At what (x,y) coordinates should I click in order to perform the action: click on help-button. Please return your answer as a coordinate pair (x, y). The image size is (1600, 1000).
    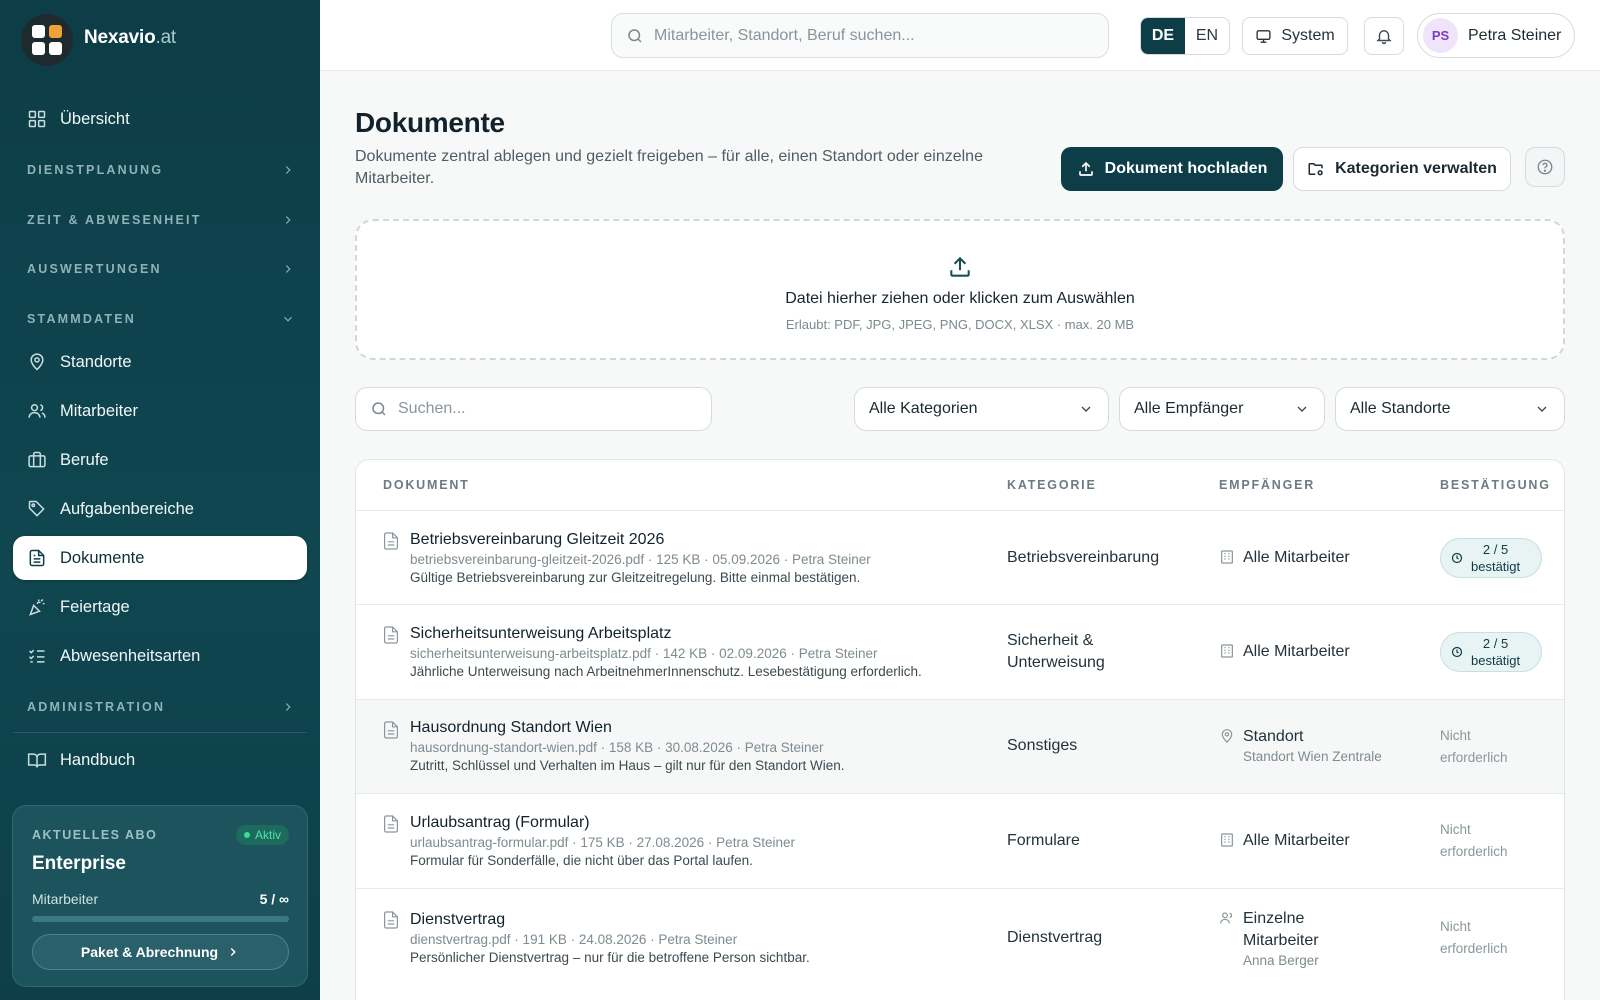
    Looking at the image, I should click on (1545, 167).